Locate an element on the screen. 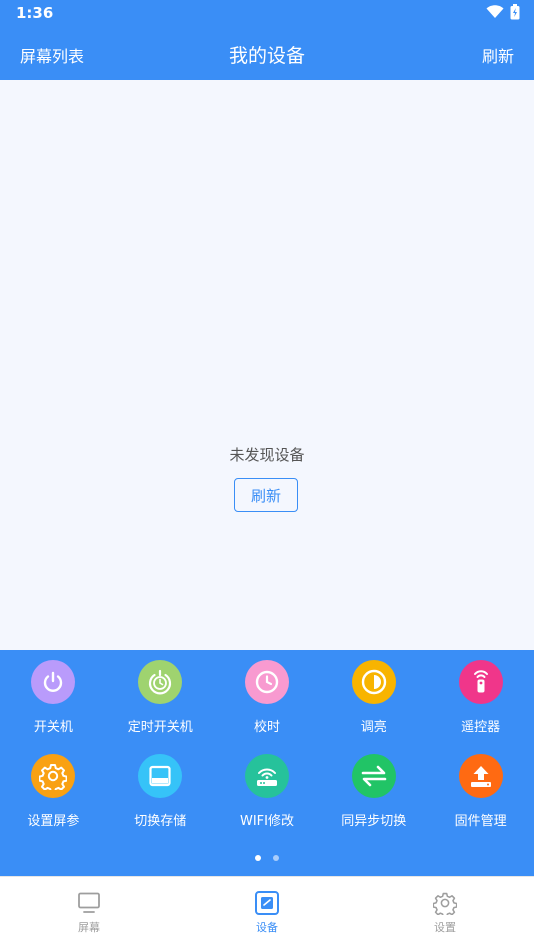  function-label: 切换存储 is located at coordinates (160, 821).